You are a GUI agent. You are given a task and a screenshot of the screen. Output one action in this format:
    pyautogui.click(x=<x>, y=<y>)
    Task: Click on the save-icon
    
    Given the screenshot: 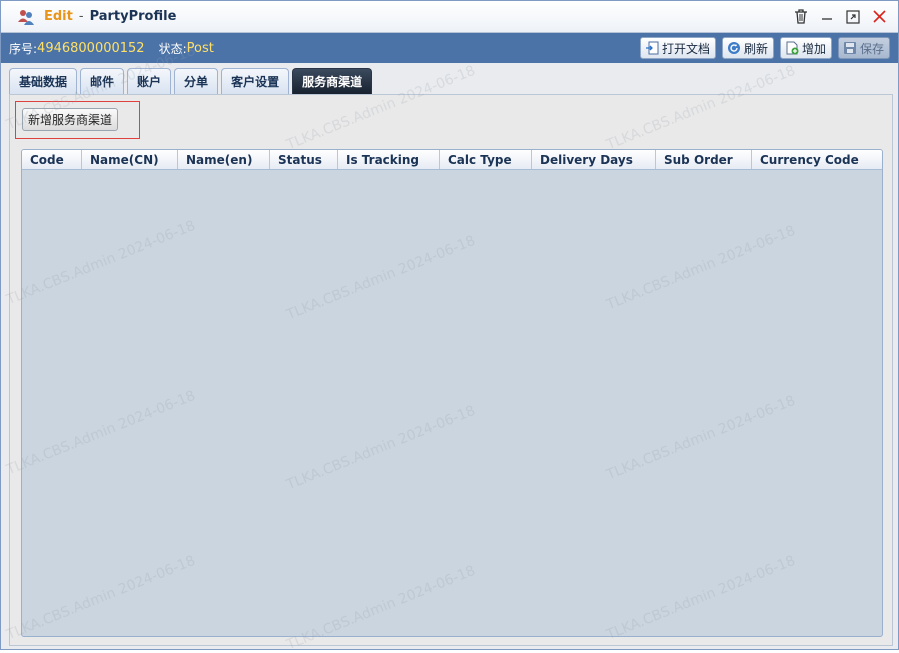 What is the action you would take?
    pyautogui.click(x=849, y=48)
    